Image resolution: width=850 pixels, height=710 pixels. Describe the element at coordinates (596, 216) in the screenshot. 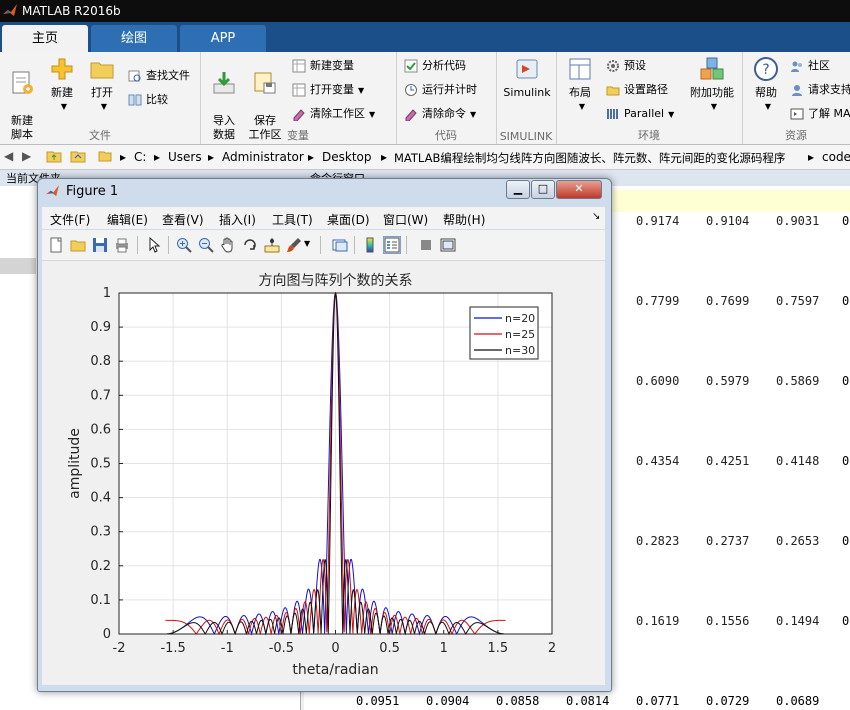

I see `dock-arrow-icon: ↘` at that location.